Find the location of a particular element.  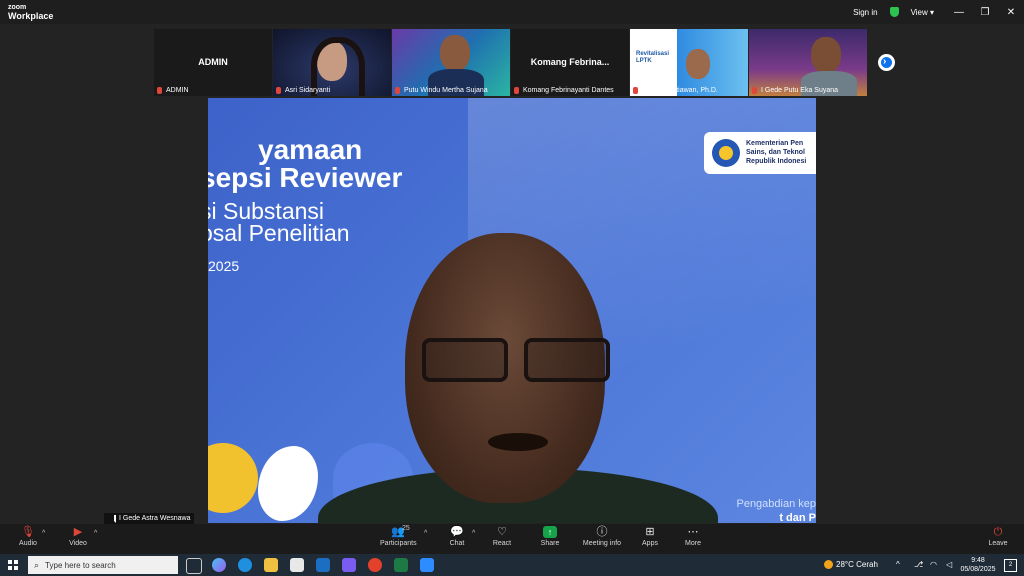

slide-footer-line1: Pengabdian kep is located at coordinates (776, 504).